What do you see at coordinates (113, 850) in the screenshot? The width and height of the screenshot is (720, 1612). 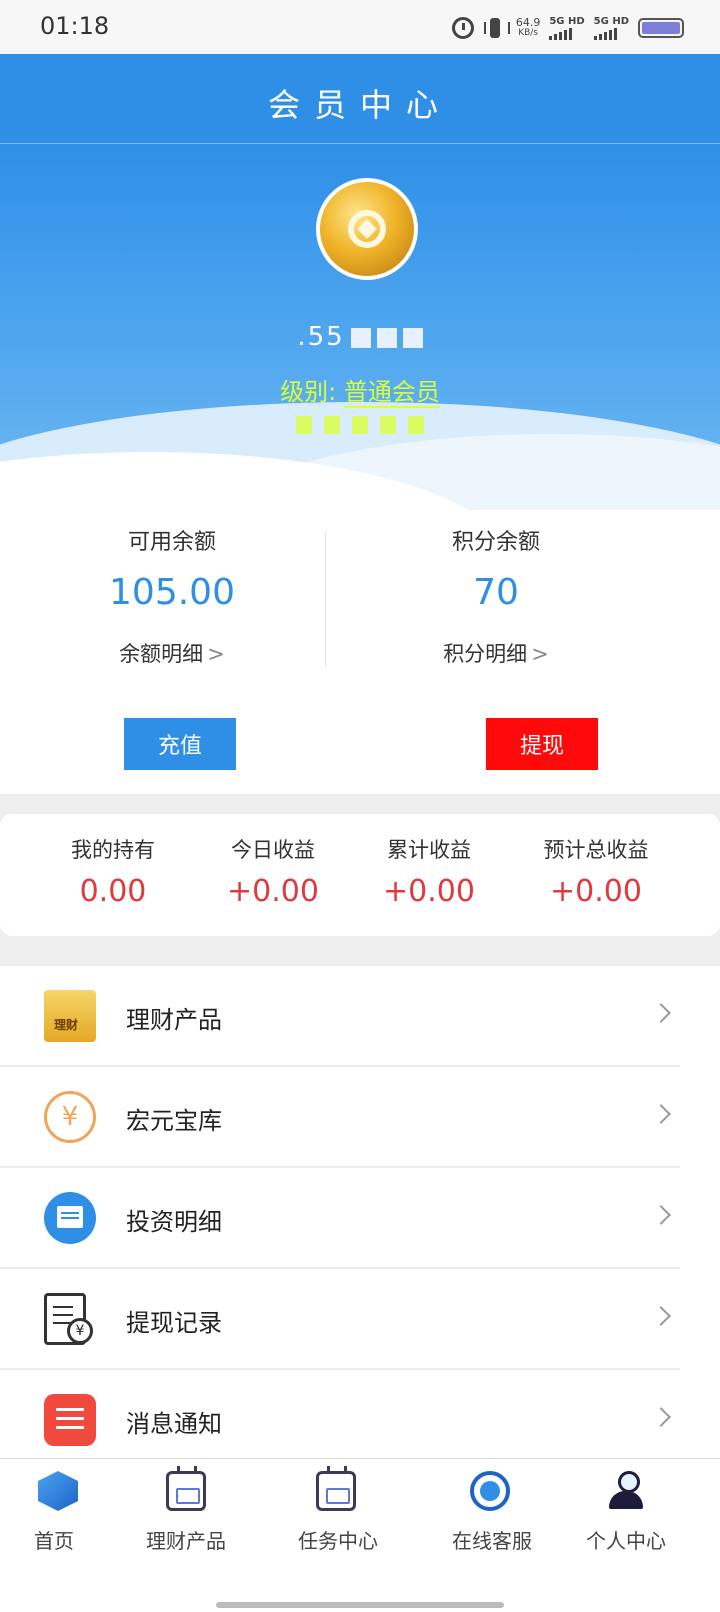 I see `earnings-label: 我的持有` at bounding box center [113, 850].